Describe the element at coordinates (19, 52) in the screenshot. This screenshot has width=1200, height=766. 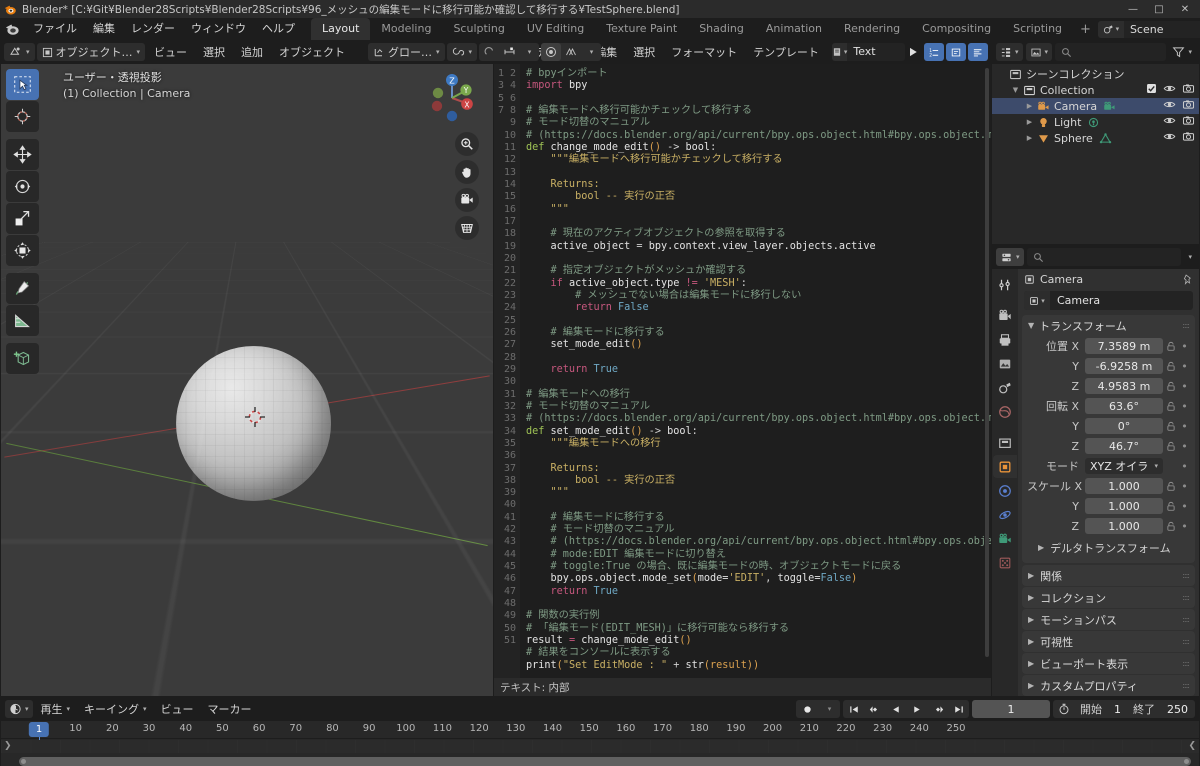
I see `editor-type-selector: ▾` at that location.